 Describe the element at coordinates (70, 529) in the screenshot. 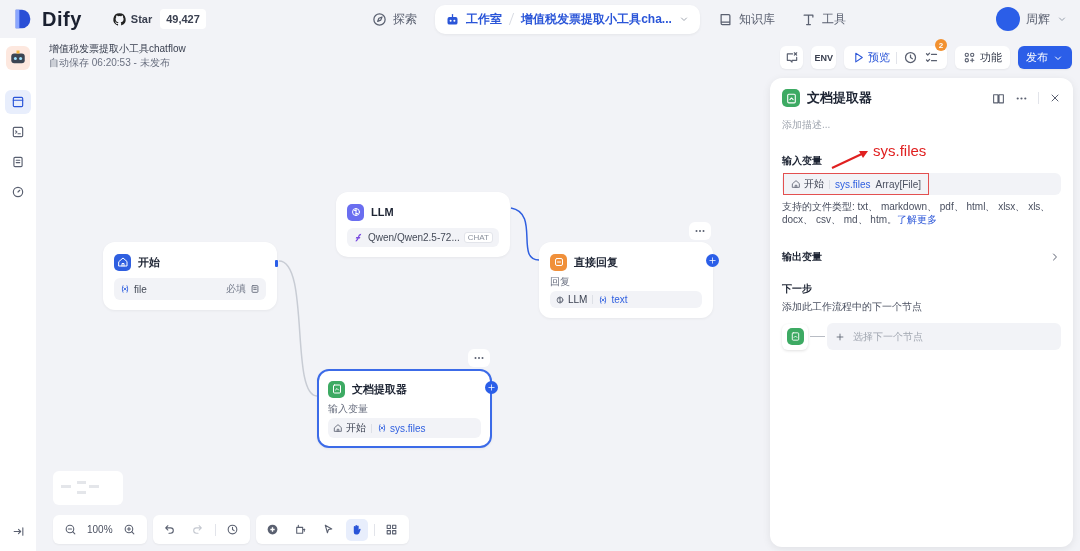

I see `zoom-out-icon` at that location.